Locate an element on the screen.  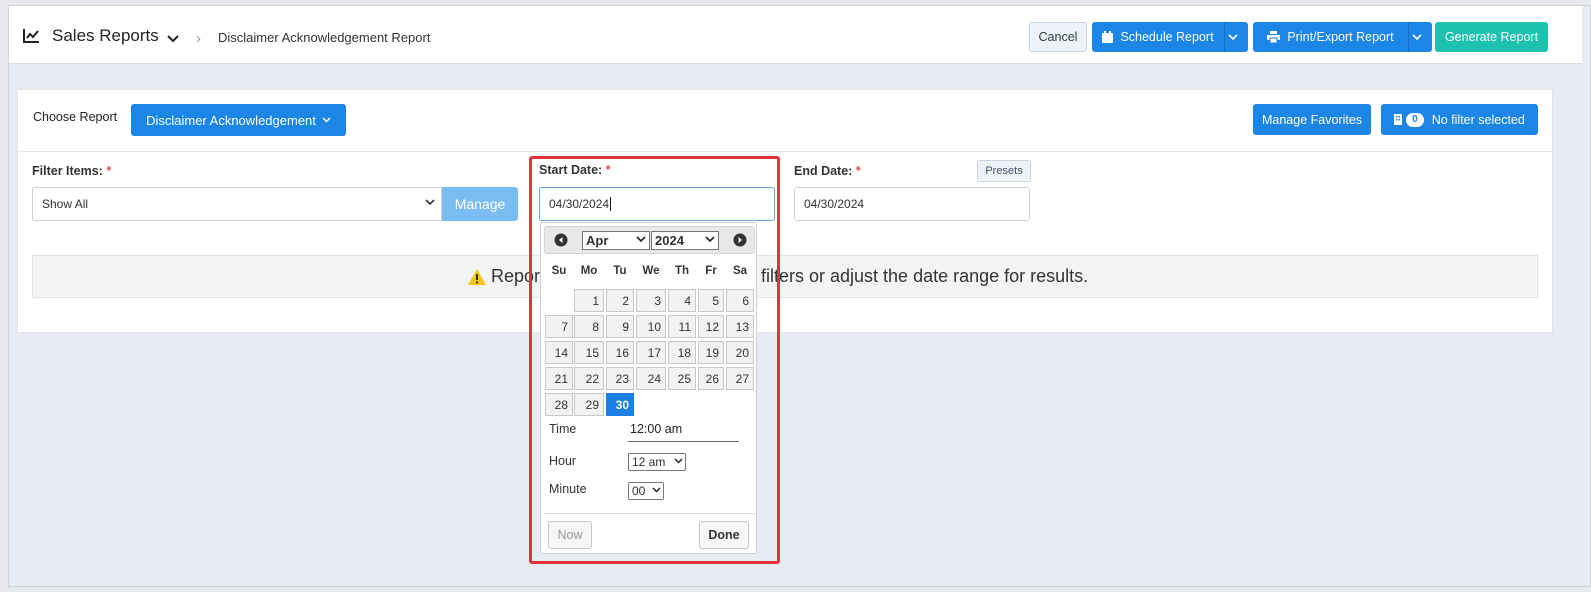
manage-favorites-label: Manage Favorites is located at coordinates (1312, 119).